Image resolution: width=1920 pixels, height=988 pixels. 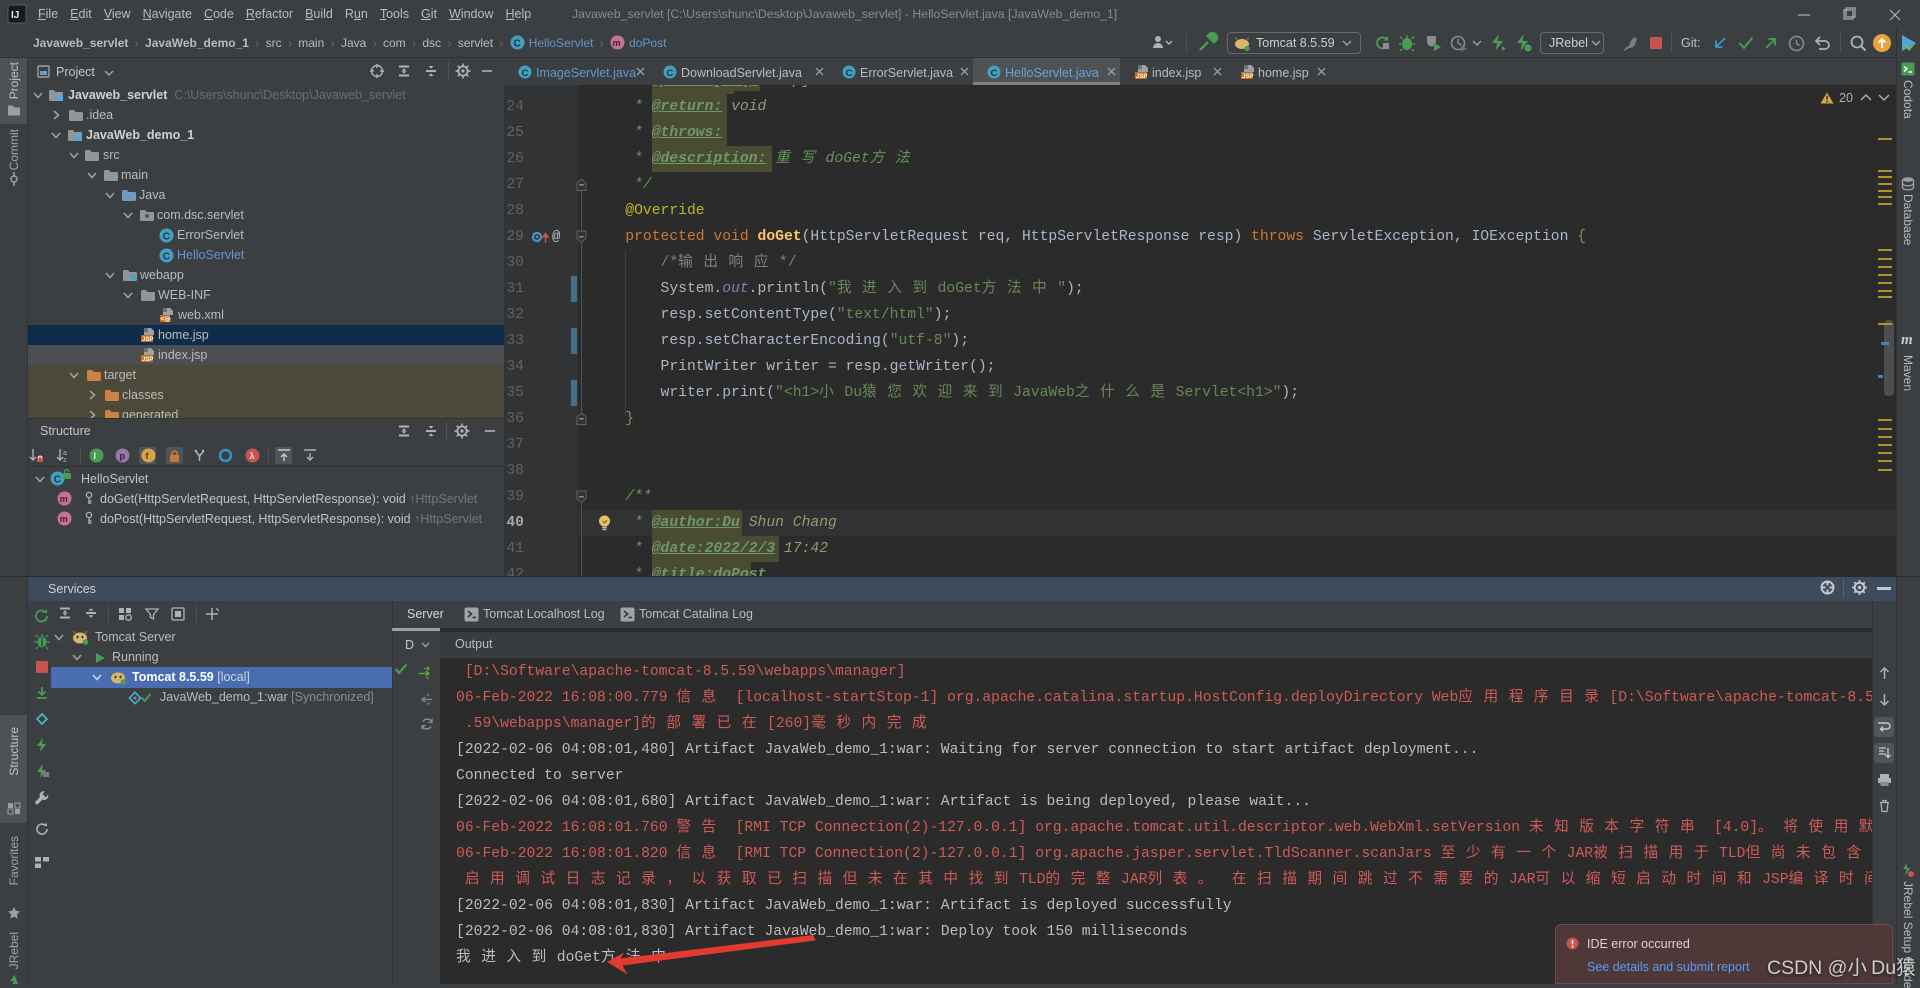 I want to click on svg-text: IJ, so click(x=15, y=15).